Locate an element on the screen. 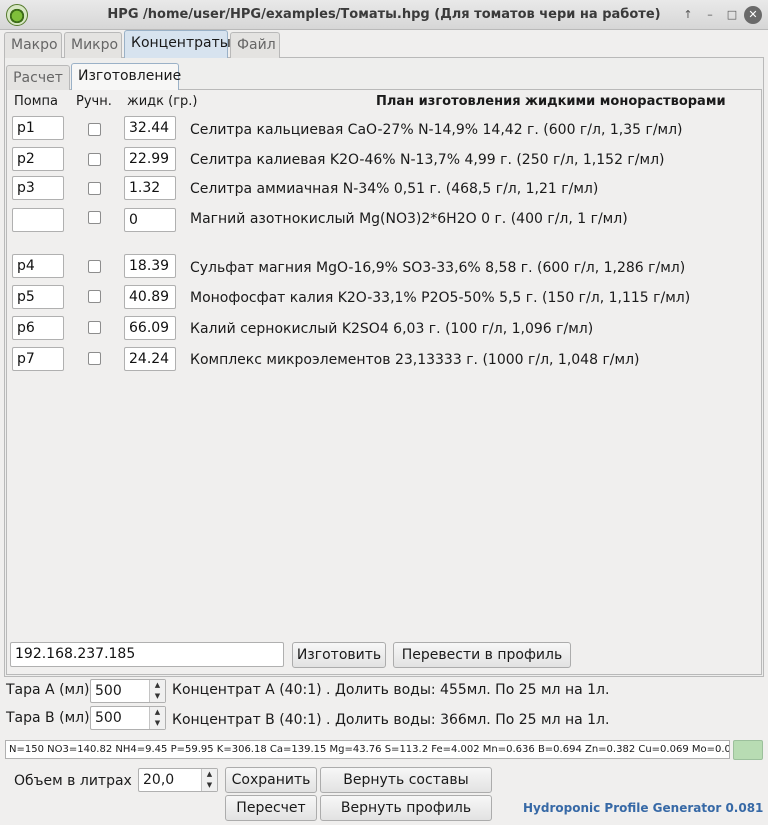  restore-profile-button: Вернуть профиль is located at coordinates (406, 808).